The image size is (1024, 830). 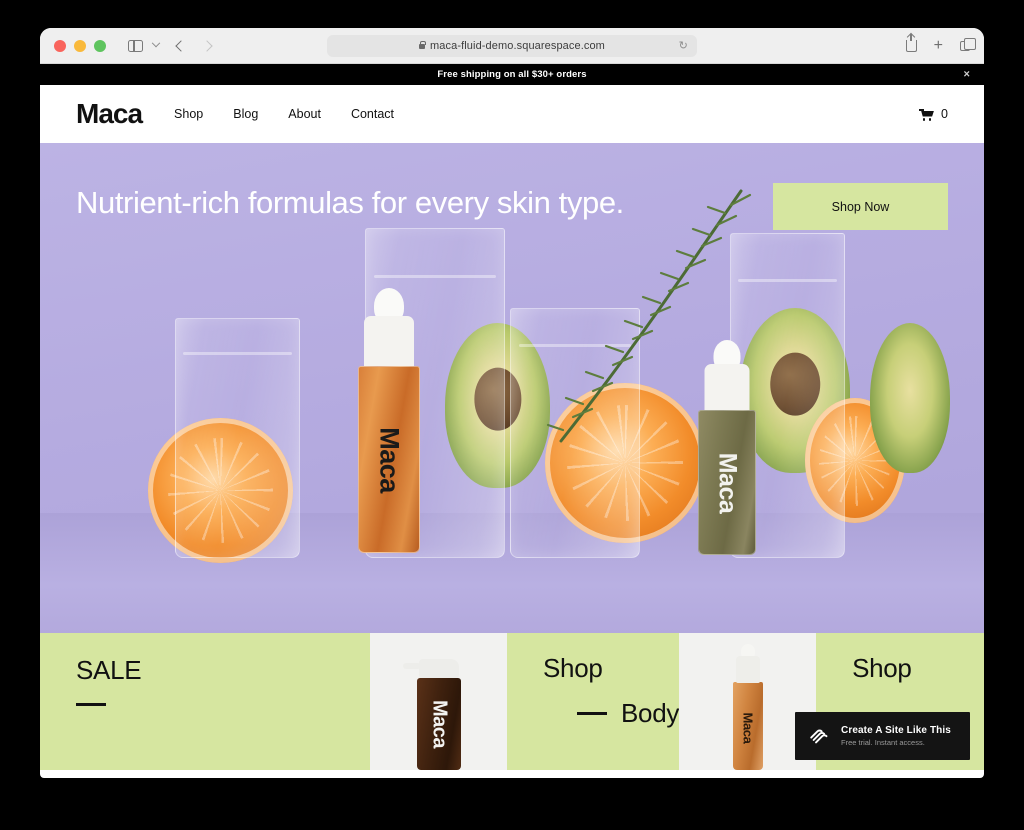 I want to click on shop-body-title: Shop, so click(x=573, y=668).